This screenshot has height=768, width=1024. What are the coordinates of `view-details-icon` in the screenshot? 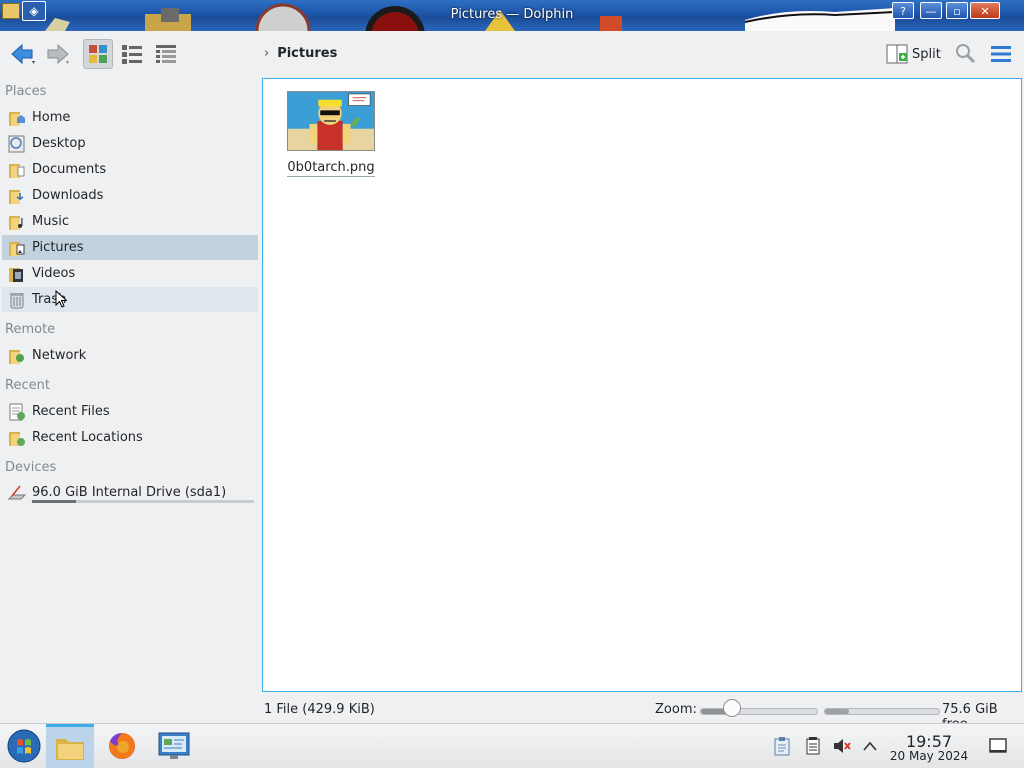 It's located at (166, 54).